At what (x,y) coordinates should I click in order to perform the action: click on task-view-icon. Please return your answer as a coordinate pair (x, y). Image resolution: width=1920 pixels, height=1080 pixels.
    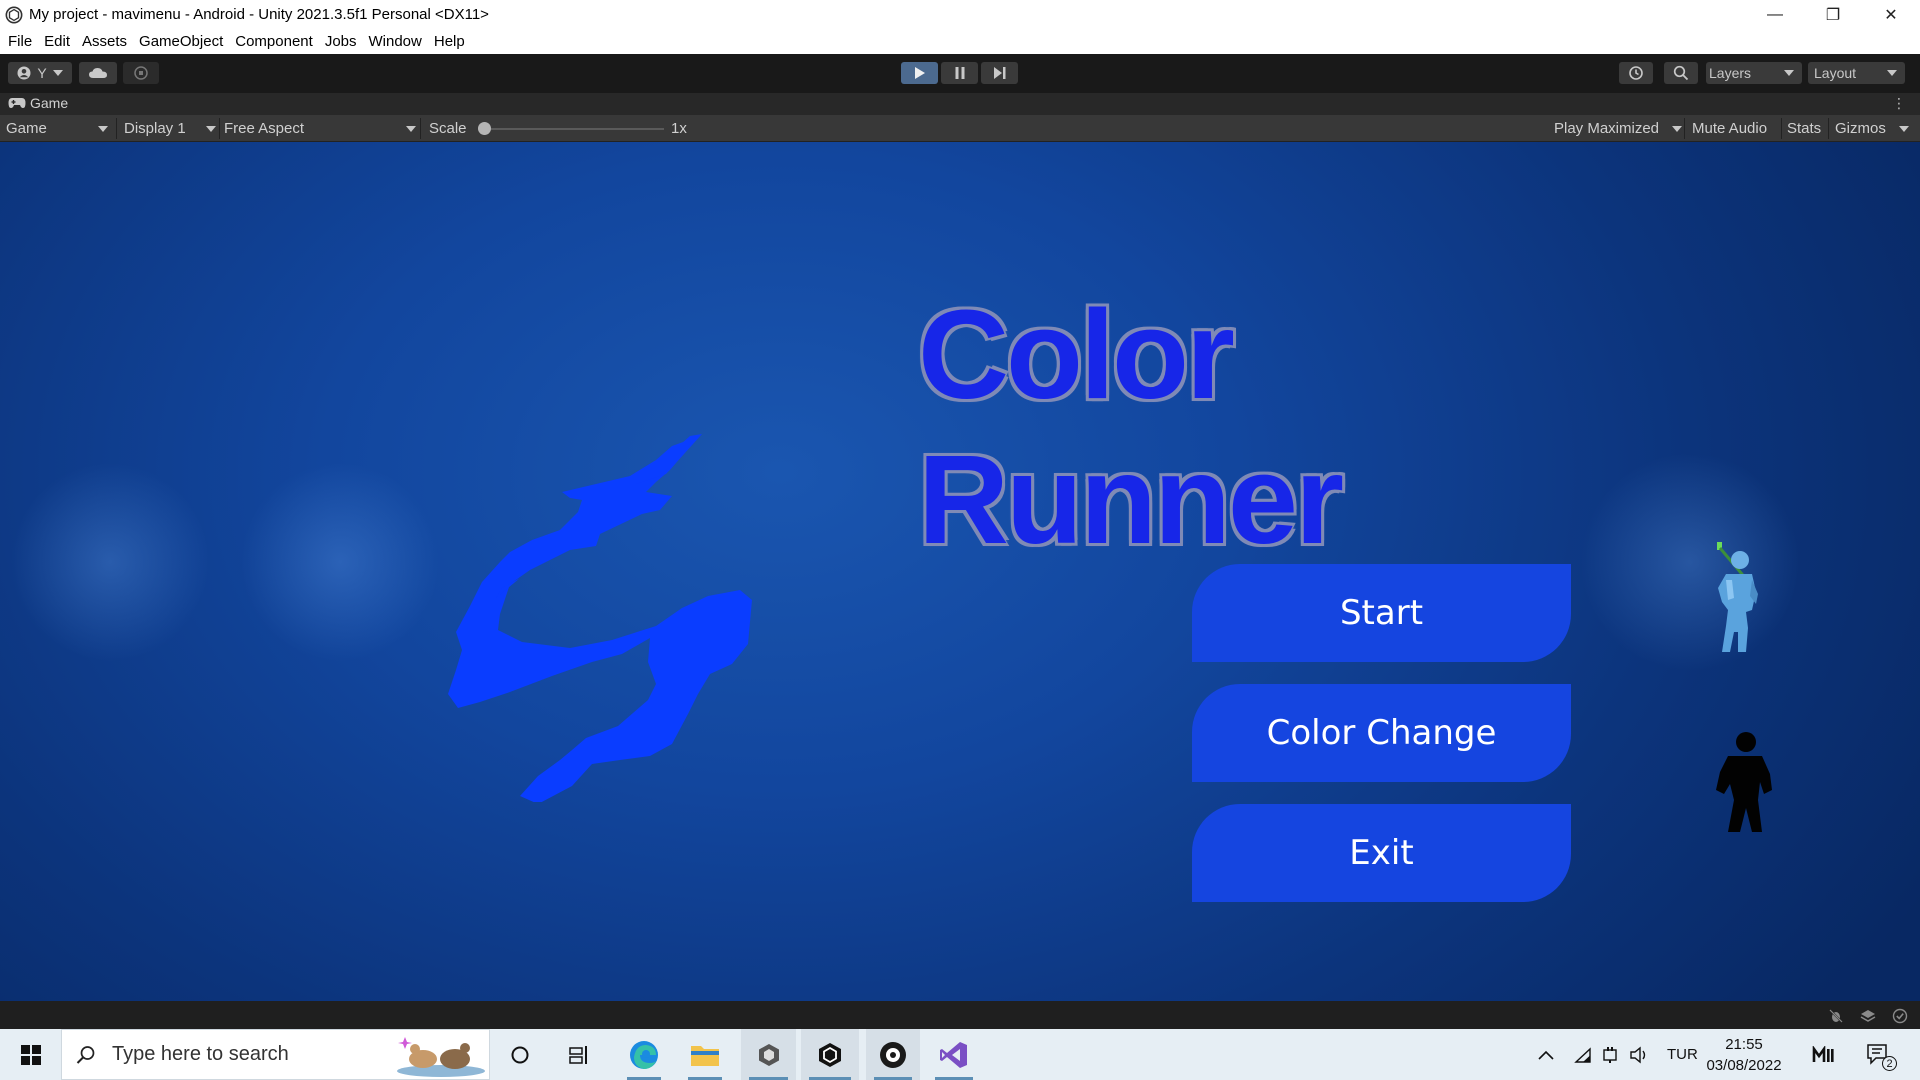
    Looking at the image, I should click on (578, 1054).